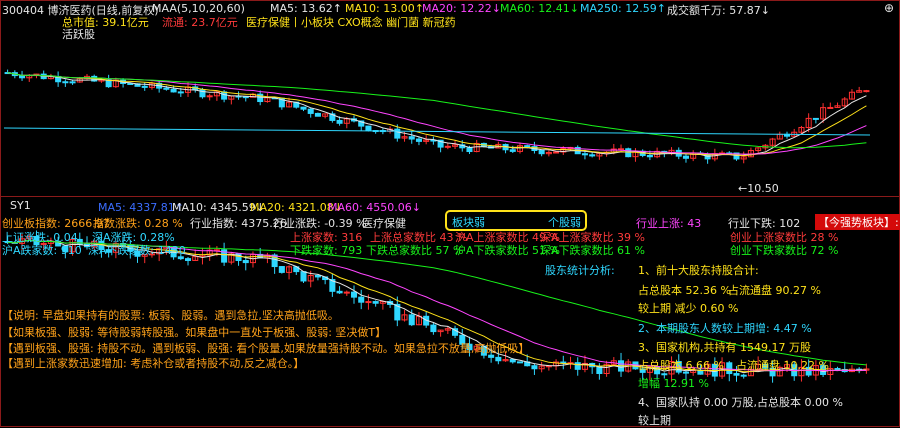 This screenshot has height=428, width=900. I want to click on strong-block-badge: 【今强势板块】:, so click(857, 222).